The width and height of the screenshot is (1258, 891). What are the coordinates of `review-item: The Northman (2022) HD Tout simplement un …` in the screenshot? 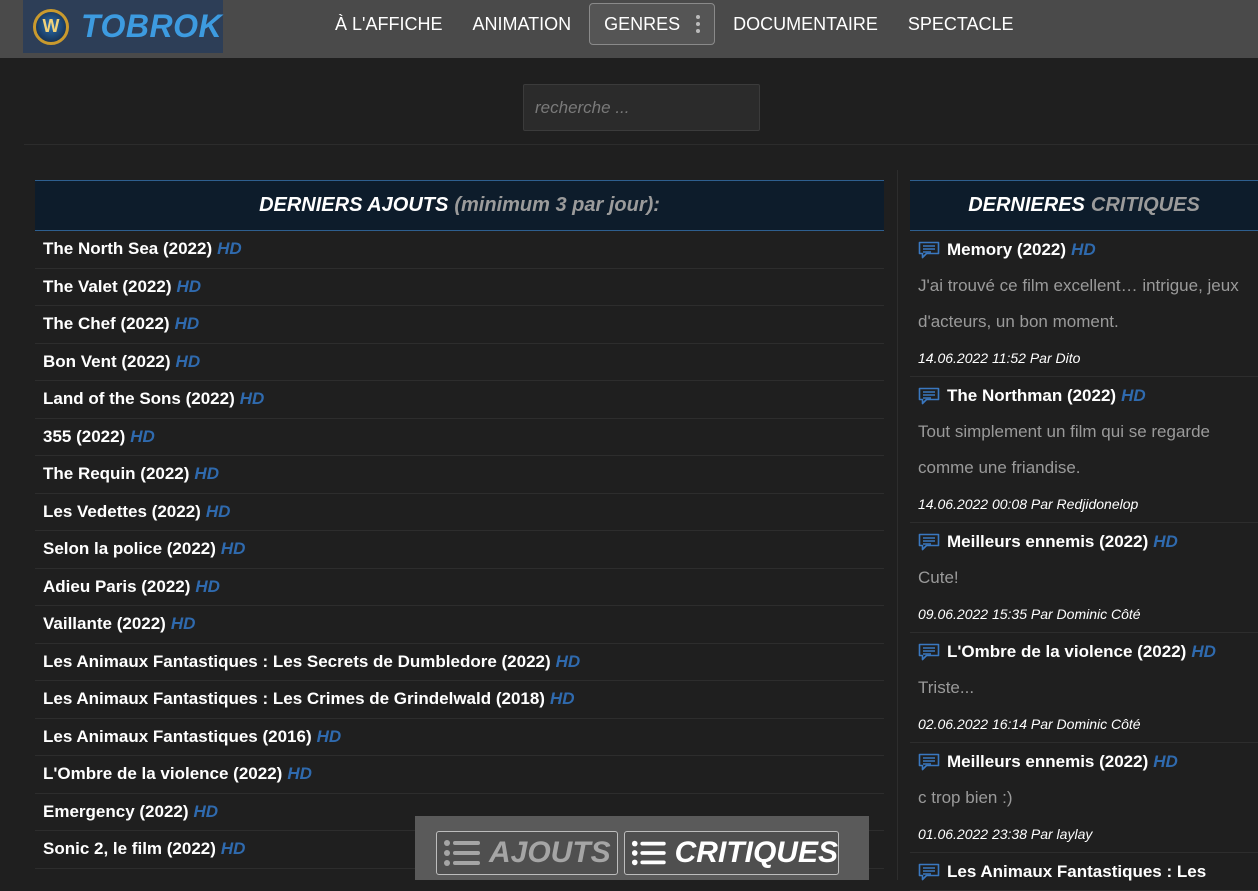 It's located at (1084, 450).